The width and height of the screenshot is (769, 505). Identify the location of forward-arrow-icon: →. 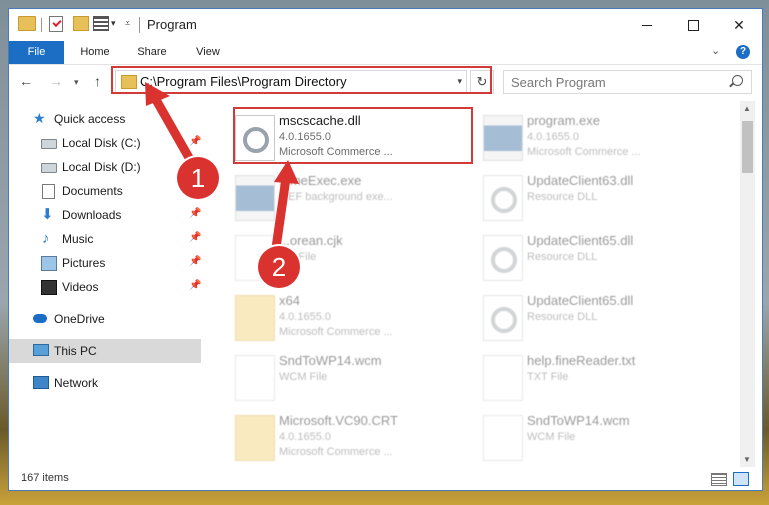
(56, 81).